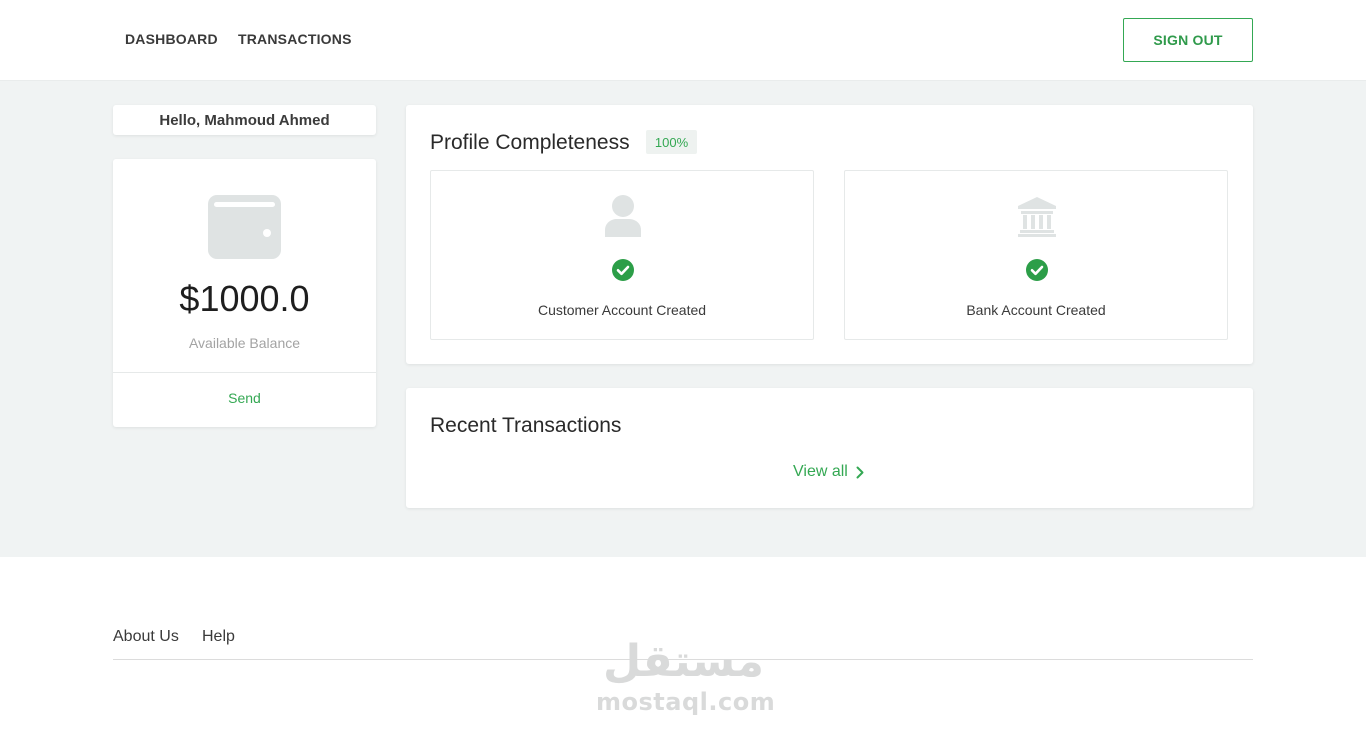 The image size is (1366, 734). Describe the element at coordinates (244, 298) in the screenshot. I see `balance-amount: $1000.0` at that location.